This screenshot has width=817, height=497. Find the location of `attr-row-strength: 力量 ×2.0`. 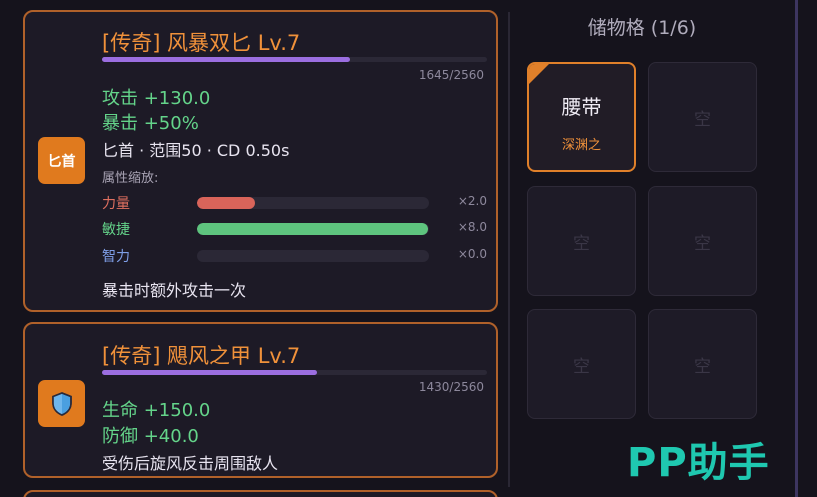

attr-row-strength: 力量 ×2.0 is located at coordinates (294, 202).